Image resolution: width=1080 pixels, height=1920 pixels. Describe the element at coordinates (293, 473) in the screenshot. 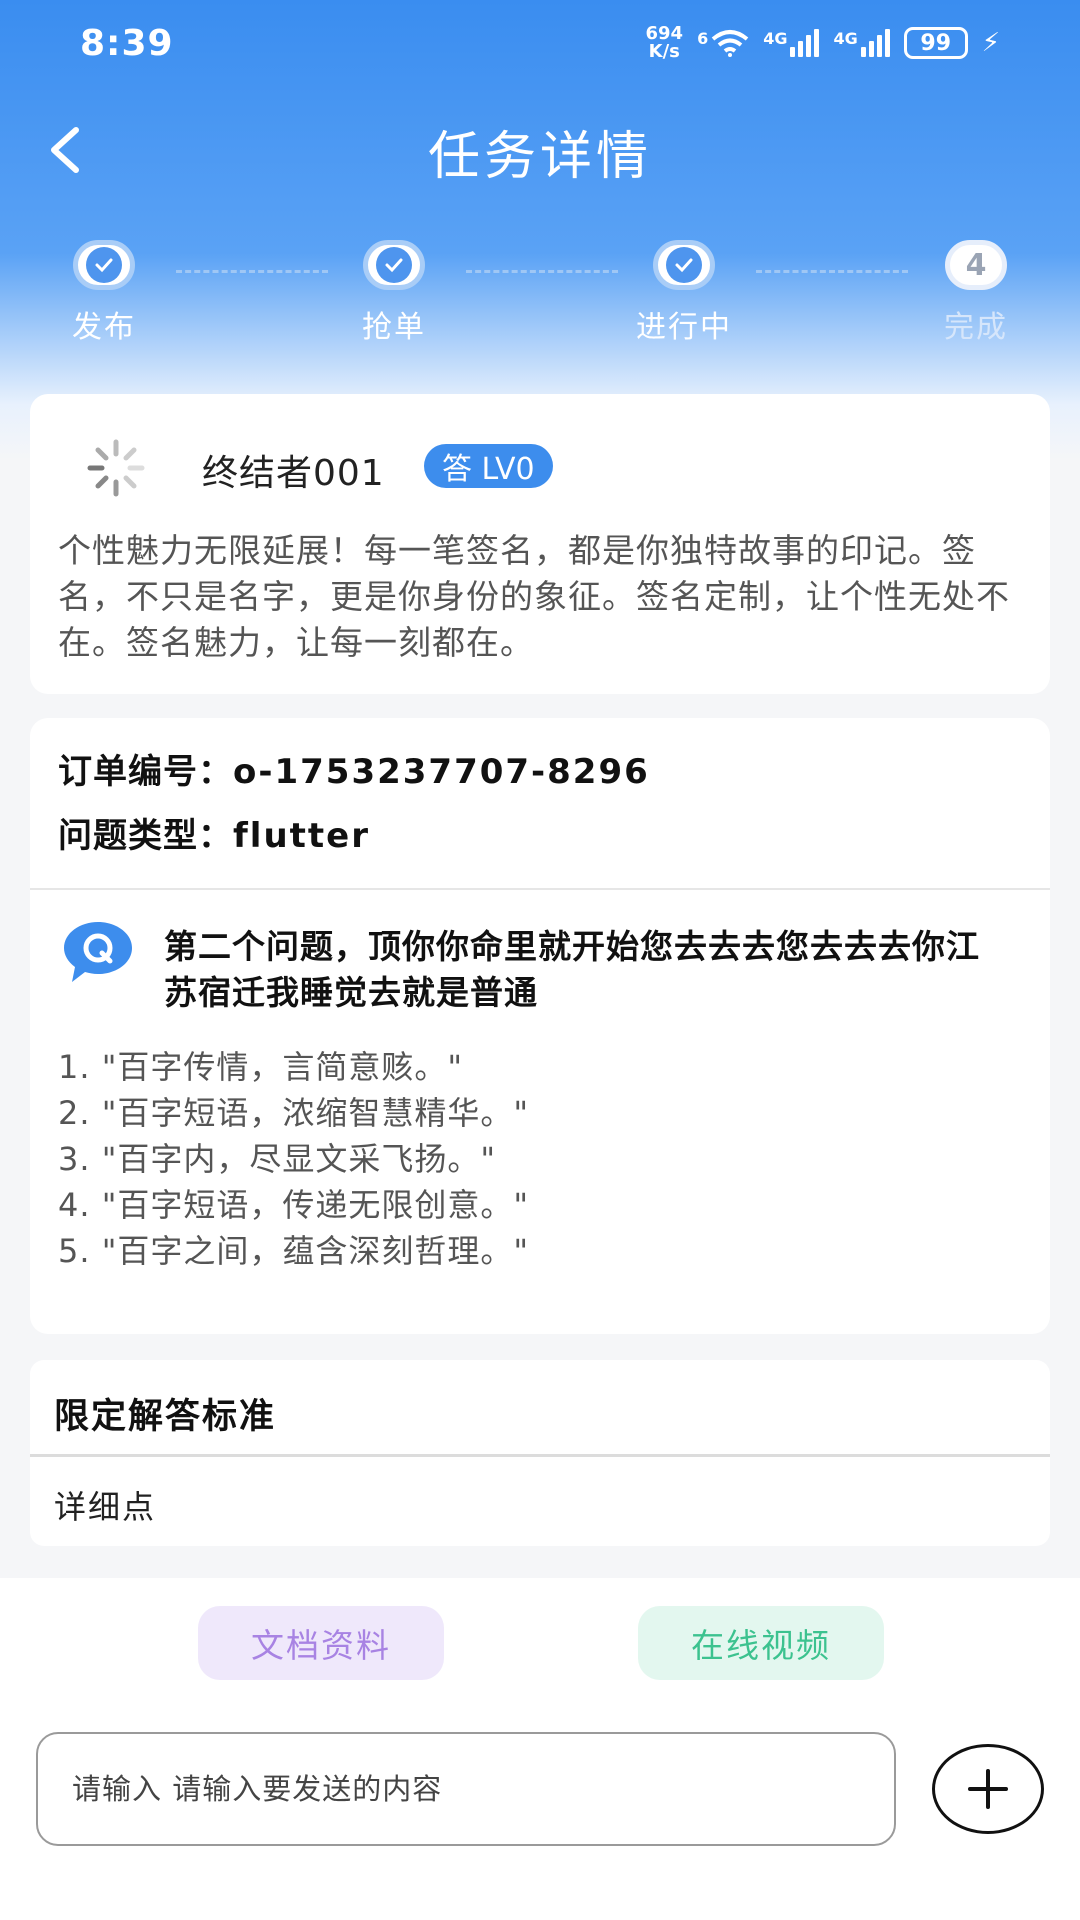

I see `author-name: 终结者001` at that location.